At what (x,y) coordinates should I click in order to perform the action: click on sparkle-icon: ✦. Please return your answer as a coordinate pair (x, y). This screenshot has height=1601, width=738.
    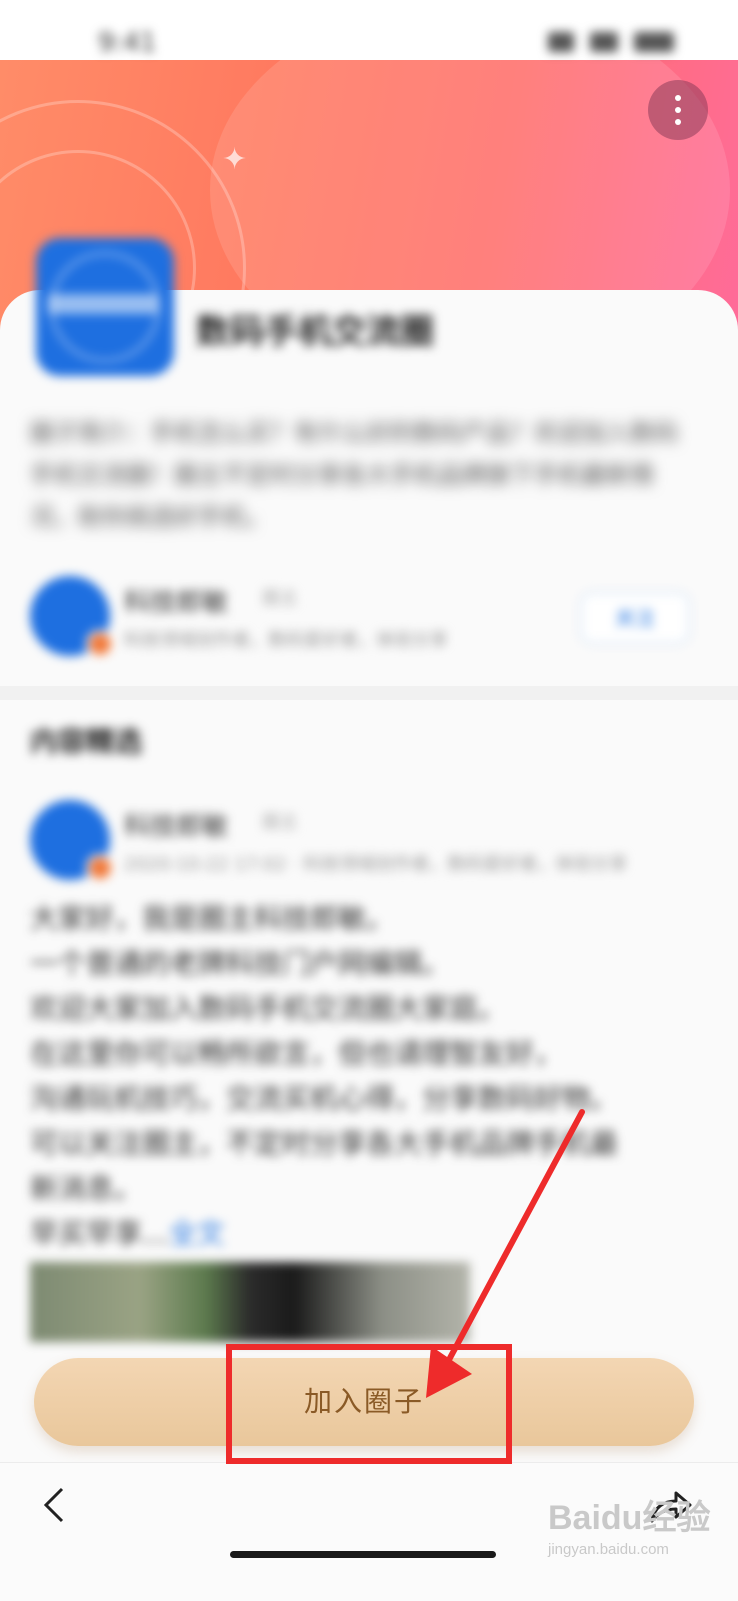
    Looking at the image, I should click on (235, 159).